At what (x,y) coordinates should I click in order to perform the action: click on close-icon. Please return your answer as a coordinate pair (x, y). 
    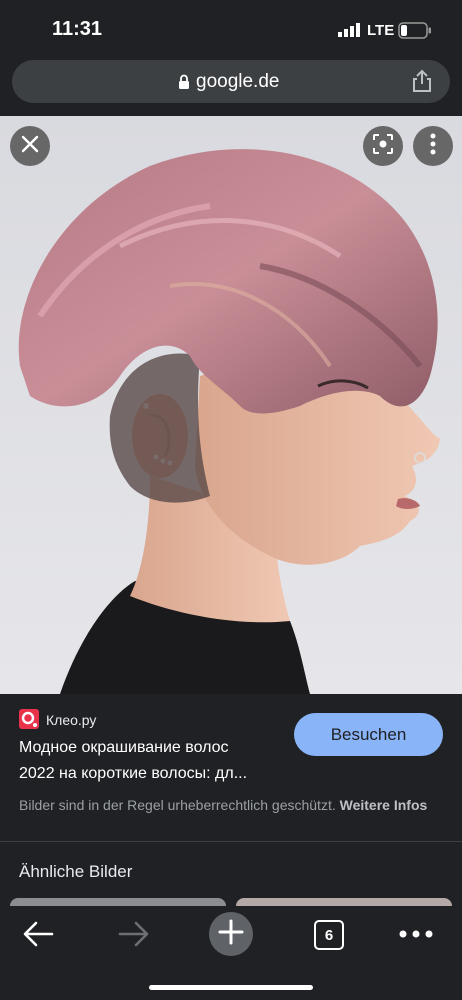
    Looking at the image, I should click on (30, 146).